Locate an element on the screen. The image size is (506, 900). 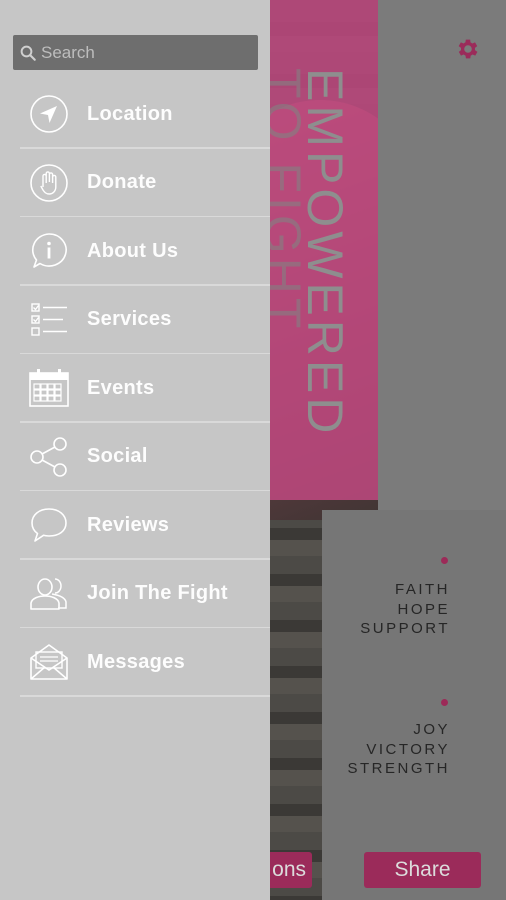
search-icon is located at coordinates (28, 53).